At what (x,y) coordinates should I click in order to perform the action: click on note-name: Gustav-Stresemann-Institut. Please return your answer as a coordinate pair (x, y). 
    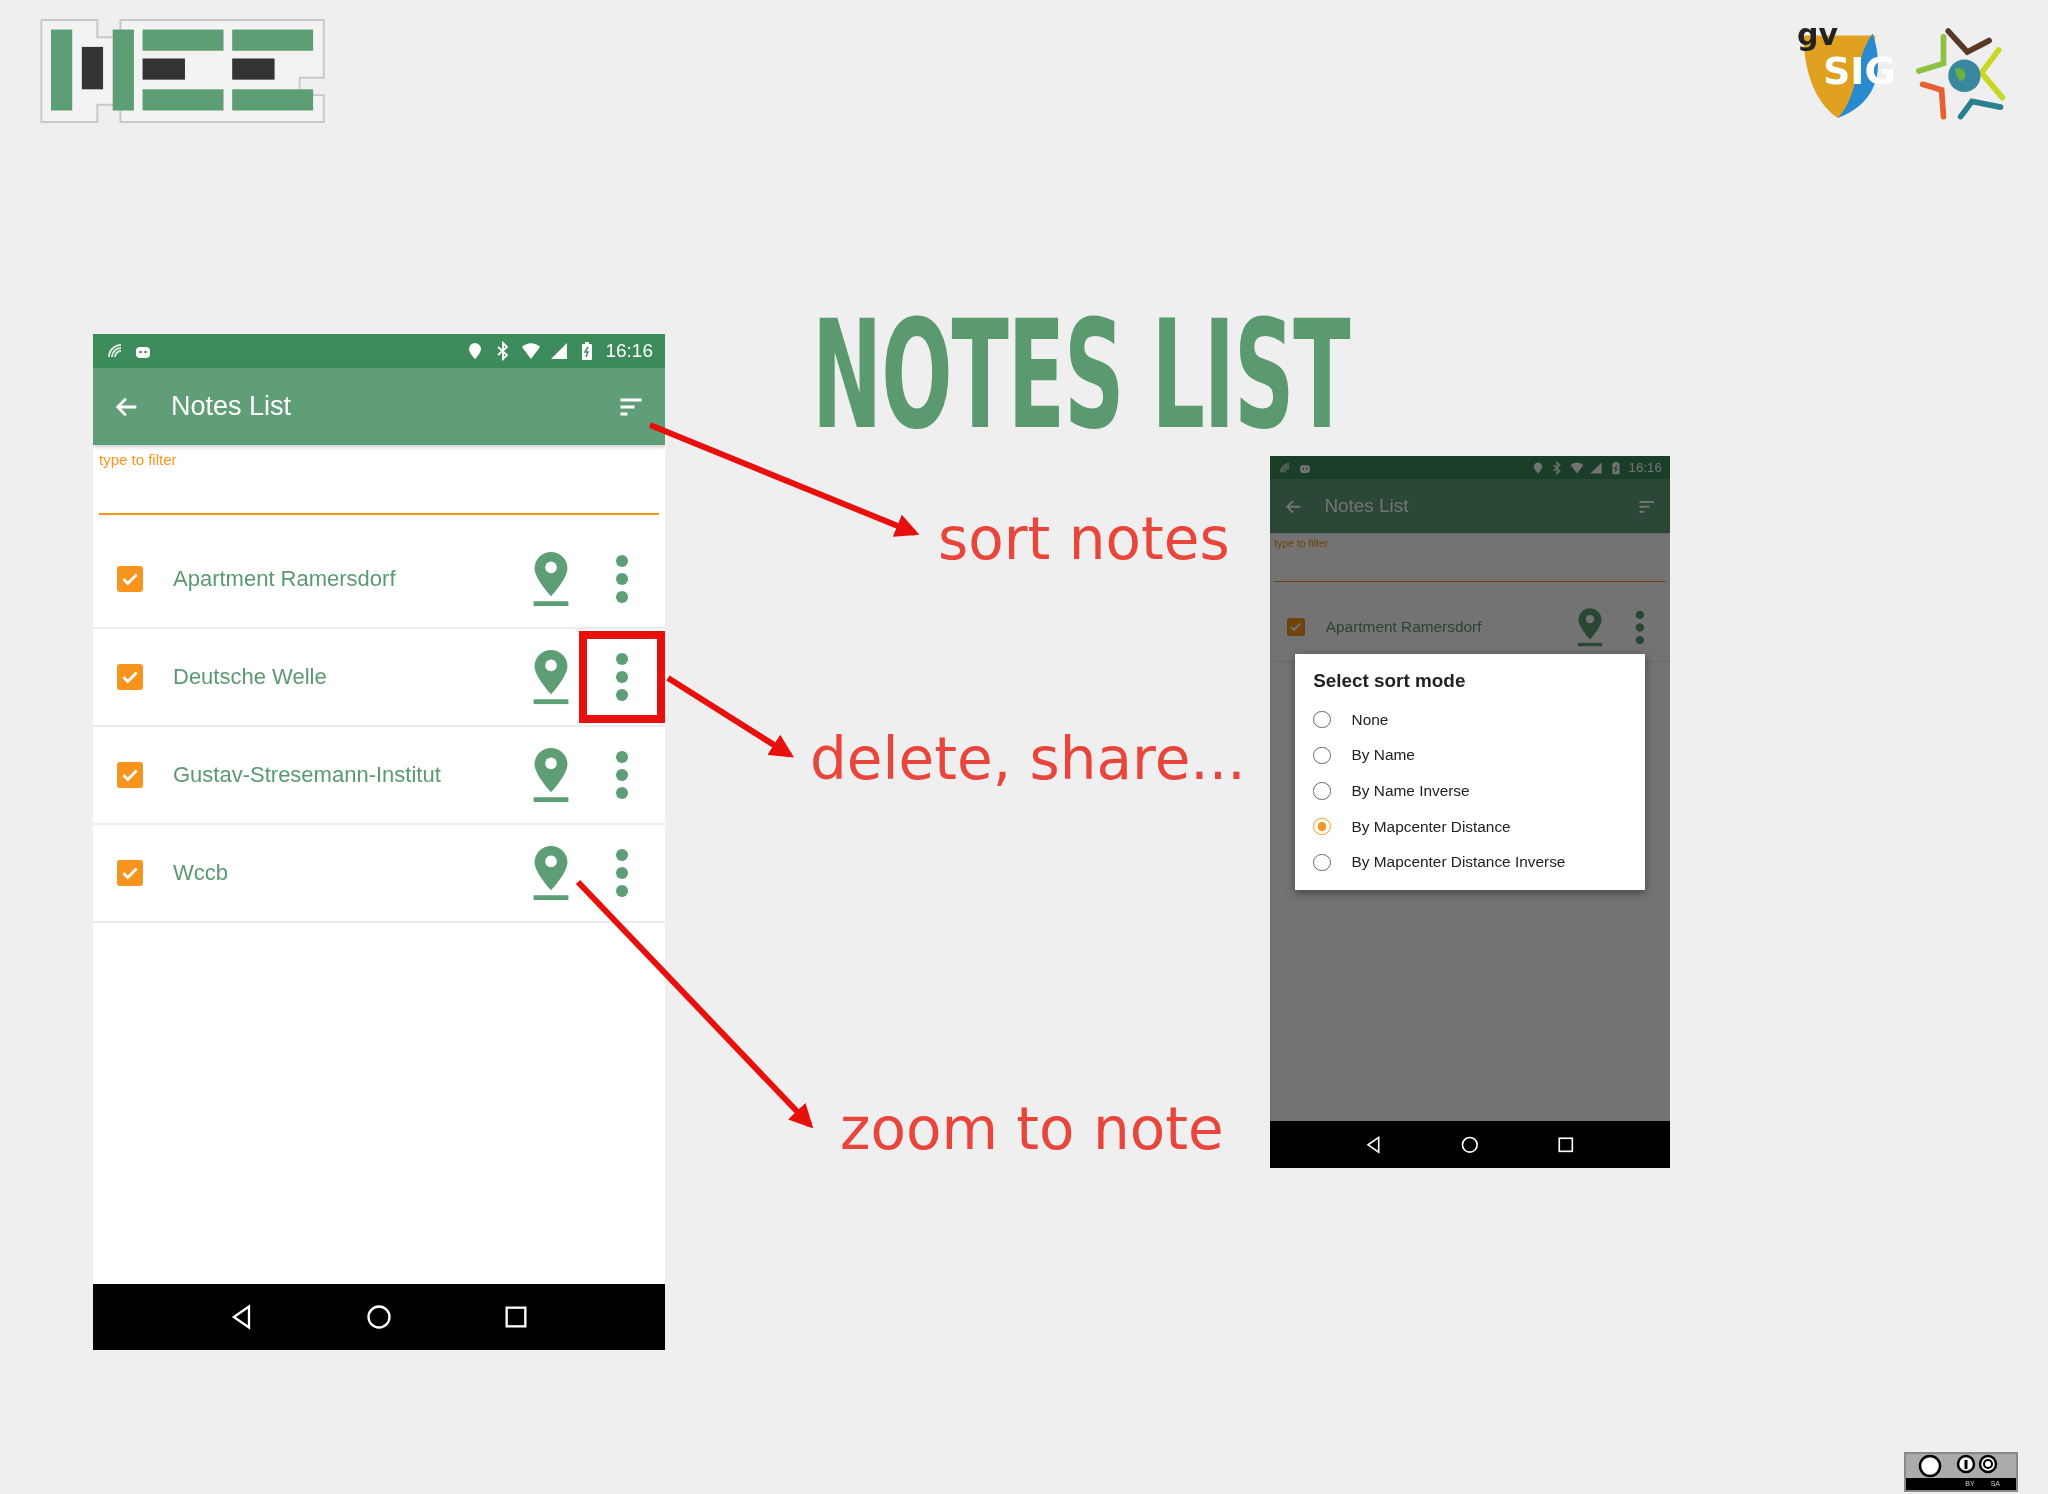
    Looking at the image, I should click on (307, 775).